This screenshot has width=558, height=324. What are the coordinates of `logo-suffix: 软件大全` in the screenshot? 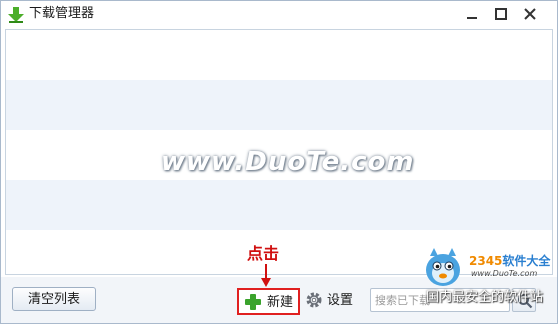 It's located at (526, 261).